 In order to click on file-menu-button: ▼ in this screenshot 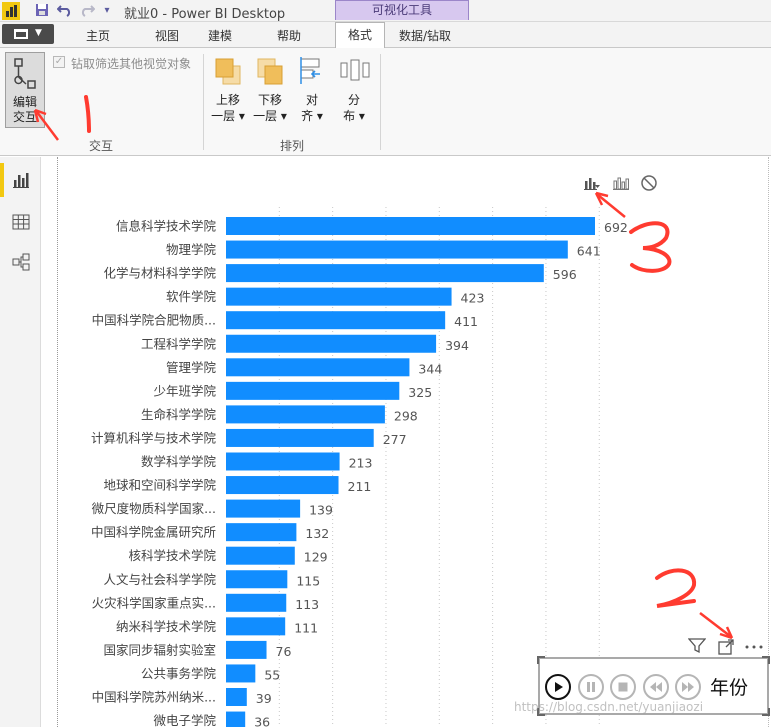, I will do `click(28, 34)`.